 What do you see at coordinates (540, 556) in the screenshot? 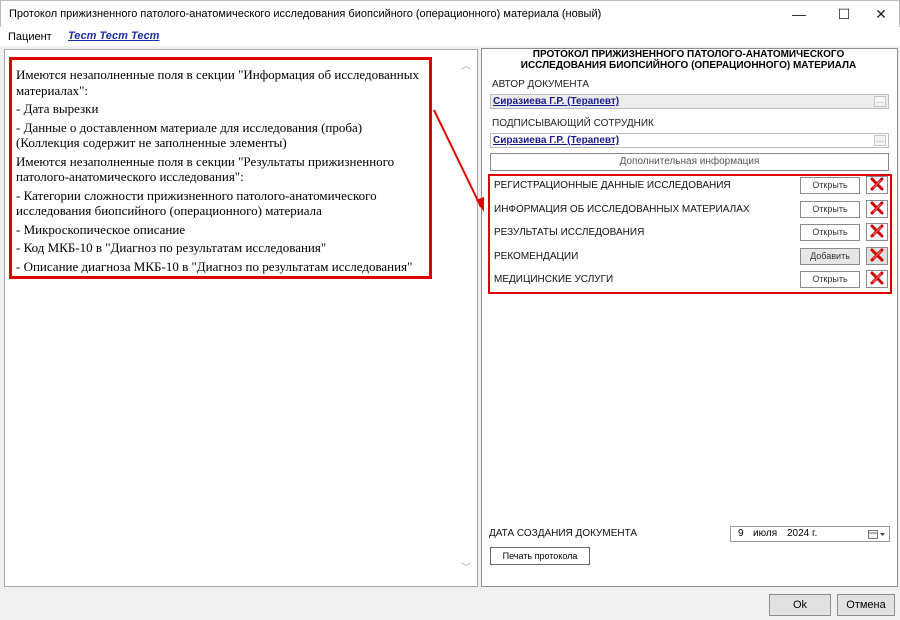
I see `print-protocol-button: Печать протокола` at bounding box center [540, 556].